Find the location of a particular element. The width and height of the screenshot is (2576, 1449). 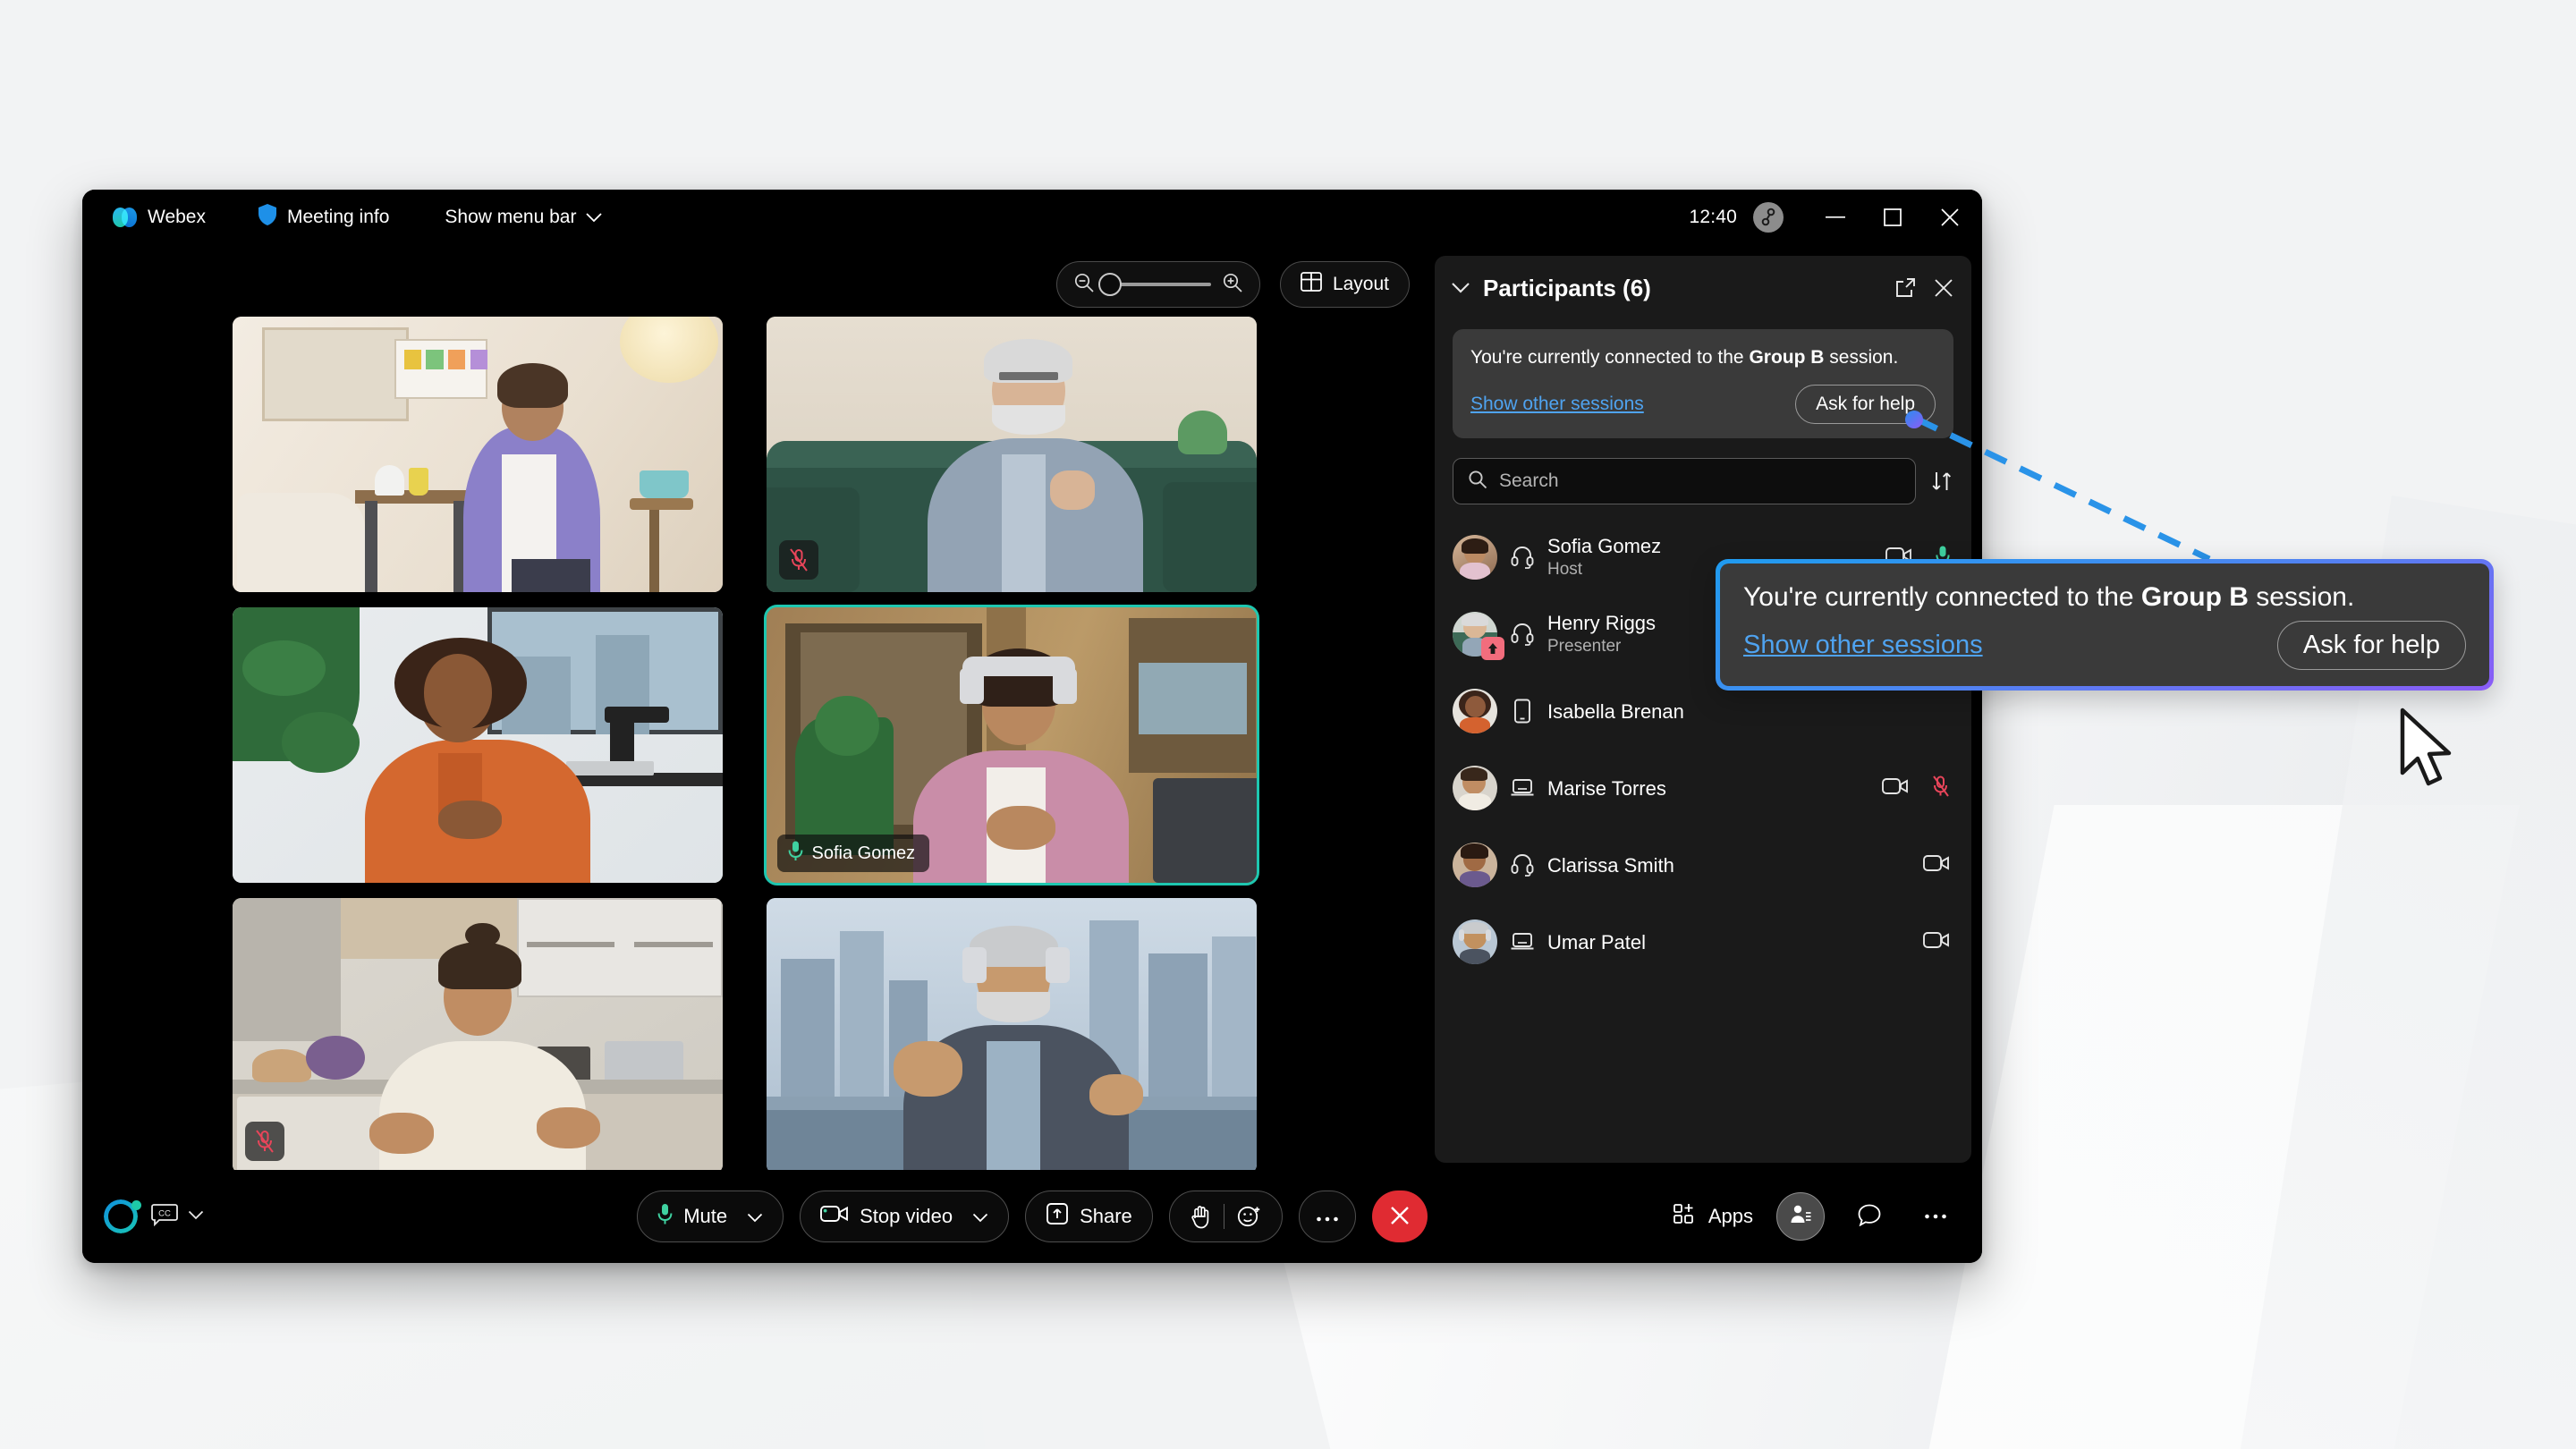

search-box is located at coordinates (1684, 481).